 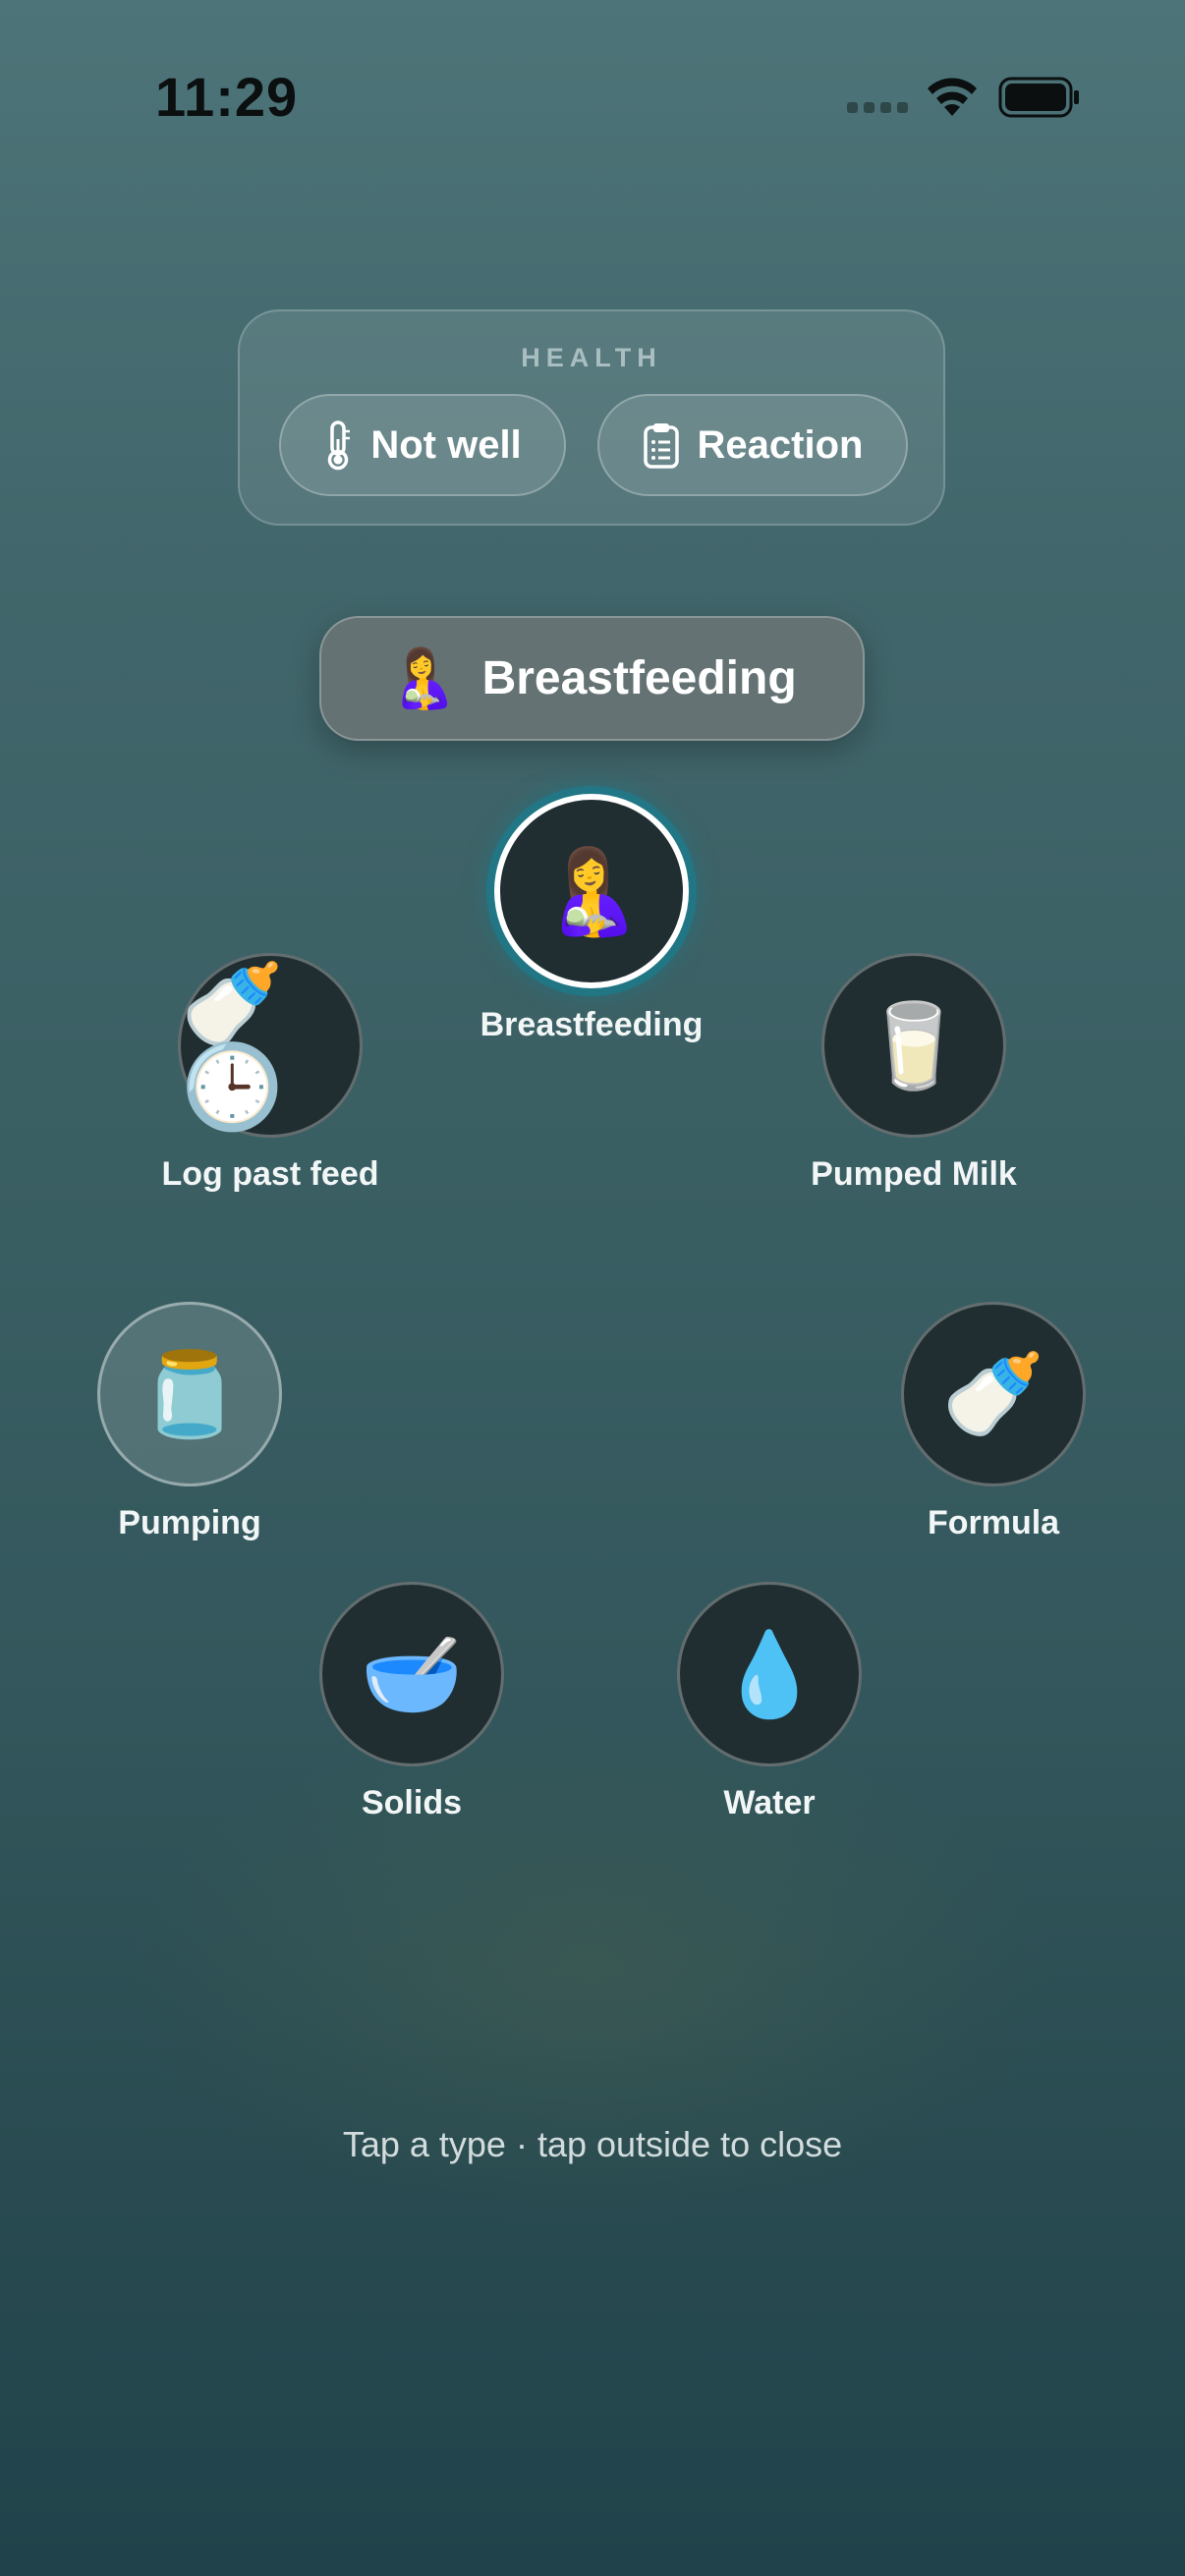 I want to click on cellular-signal-icon, so click(x=878, y=110).